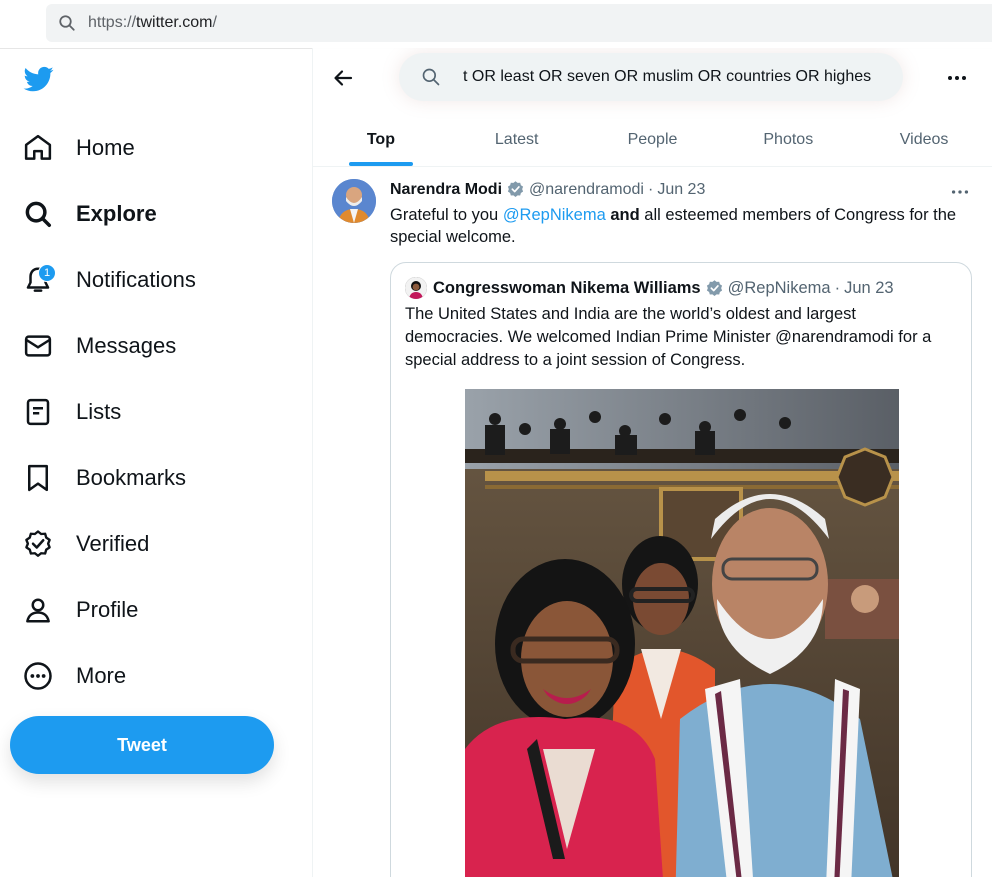 The height and width of the screenshot is (877, 992). I want to click on sidebar-item-profile: Profile, so click(80, 610).